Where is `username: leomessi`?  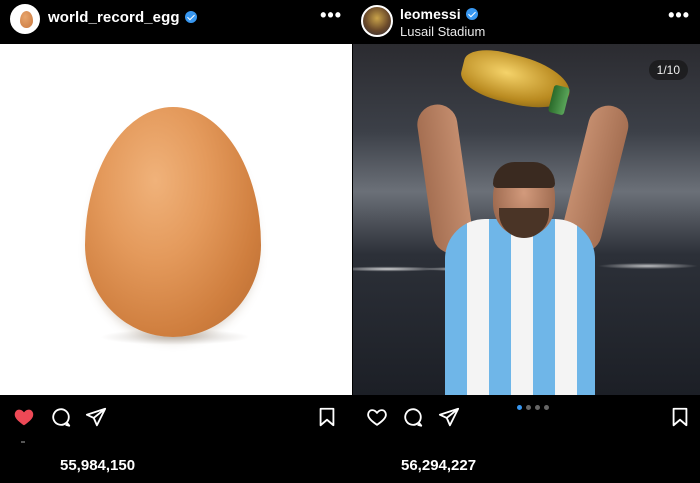 username: leomessi is located at coordinates (439, 14).